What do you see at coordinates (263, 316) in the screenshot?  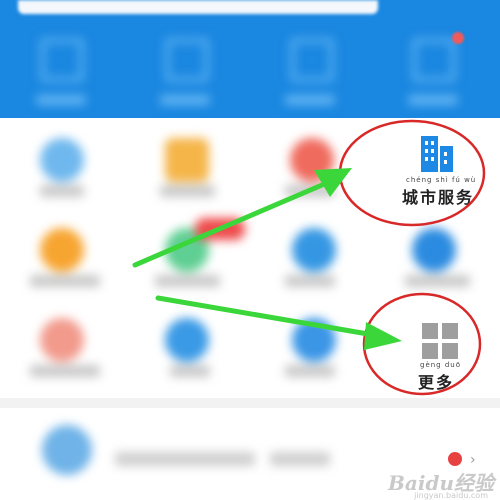 I see `green-arrow-2-shaft` at bounding box center [263, 316].